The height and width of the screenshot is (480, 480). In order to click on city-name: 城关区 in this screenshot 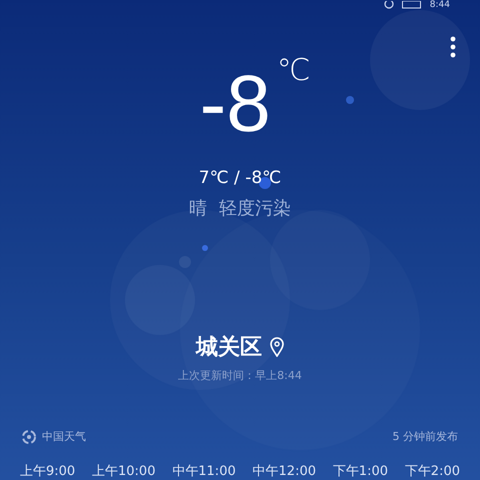, I will do `click(229, 348)`.